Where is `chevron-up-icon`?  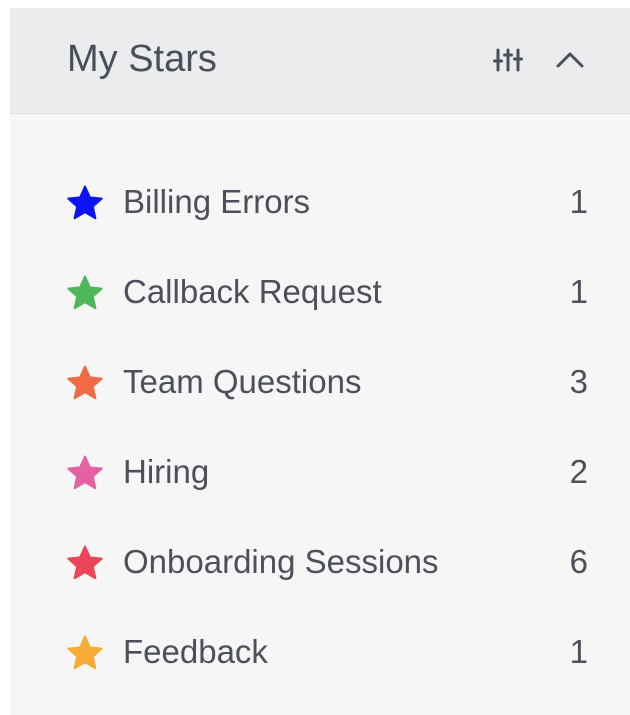
chevron-up-icon is located at coordinates (570, 60).